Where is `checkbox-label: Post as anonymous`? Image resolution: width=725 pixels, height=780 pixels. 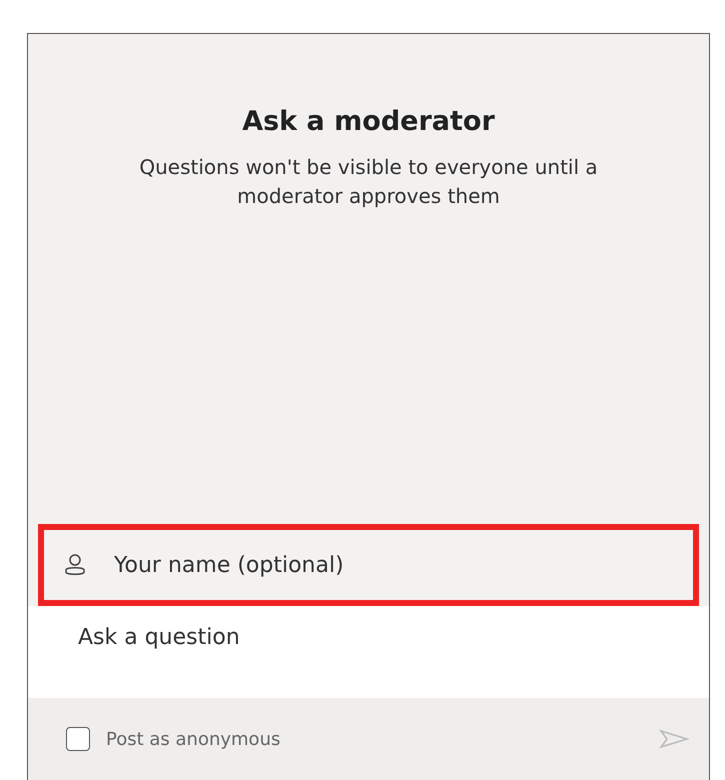 checkbox-label: Post as anonymous is located at coordinates (194, 739).